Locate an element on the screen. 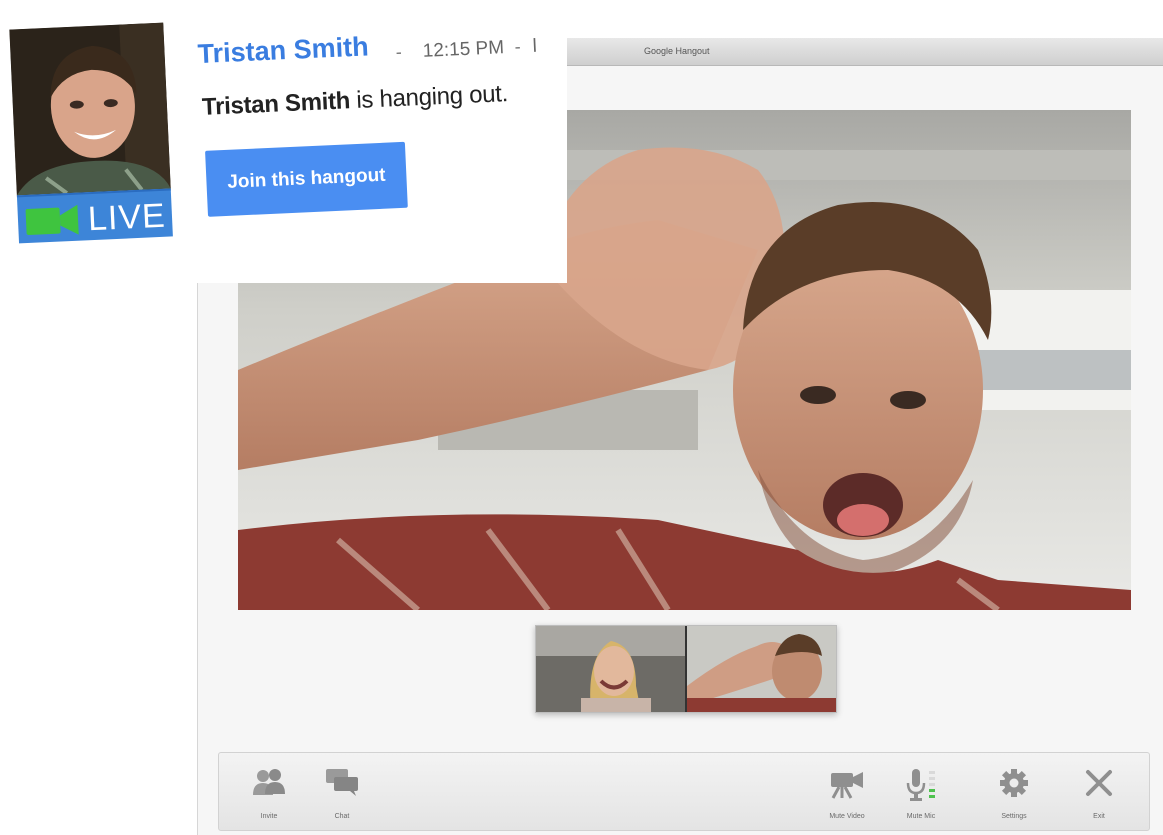 The width and height of the screenshot is (1163, 835). chat-button: Chat is located at coordinates (342, 794).